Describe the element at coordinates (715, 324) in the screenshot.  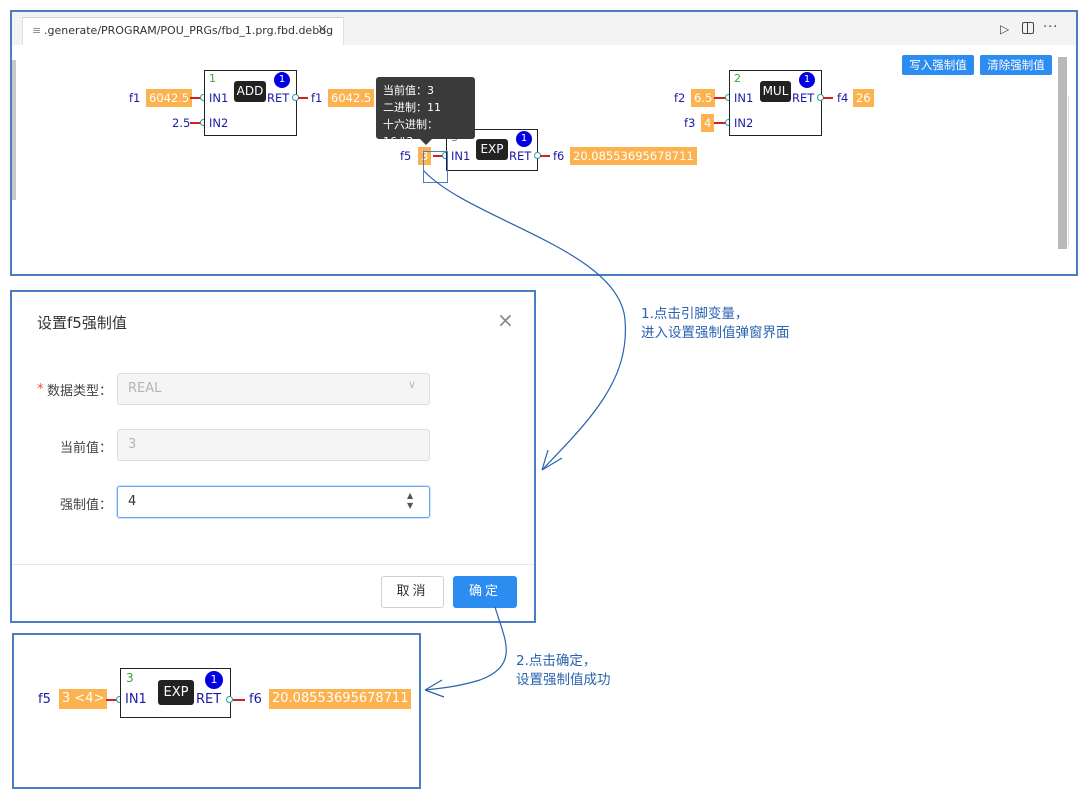
I see `step1-annotation: 1.点击引脚变量， 进入设置强制值弹窗界面` at that location.